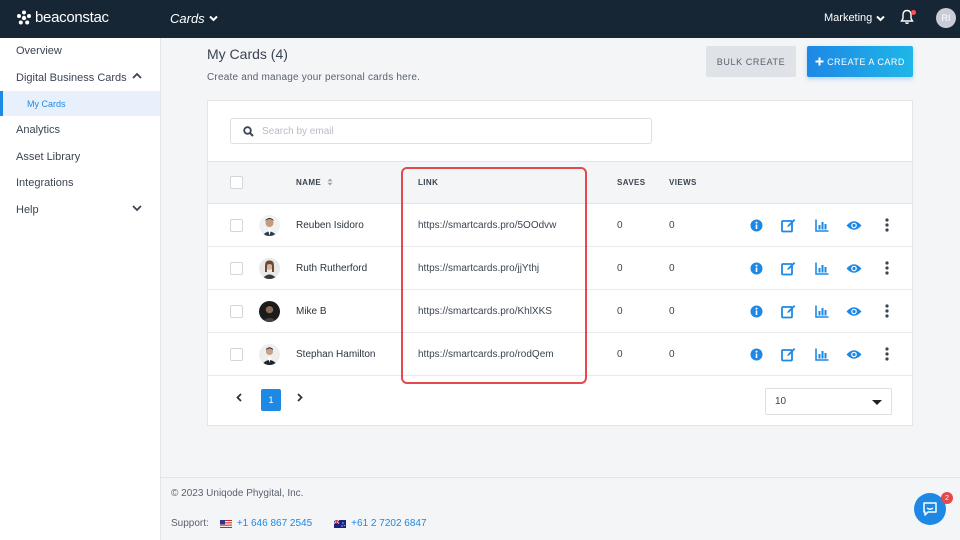  What do you see at coordinates (300, 399) in the screenshot?
I see `next-page-button` at bounding box center [300, 399].